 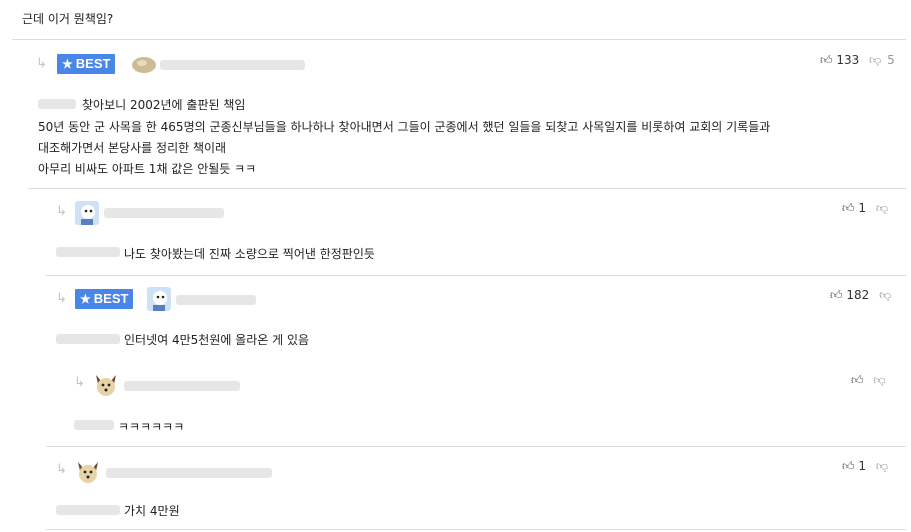 What do you see at coordinates (147, 169) in the screenshot?
I see `comment-text: 아무리 비싸도 아파트 1채 값은 안될듯 ㅋㅋ` at bounding box center [147, 169].